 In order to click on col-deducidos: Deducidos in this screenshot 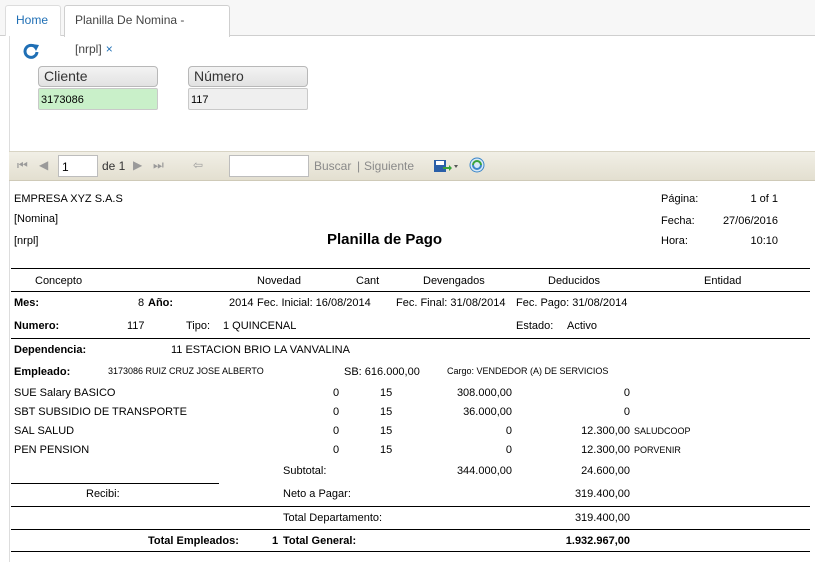, I will do `click(574, 281)`.